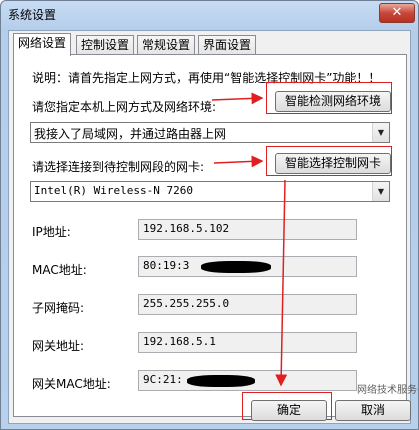 Image resolution: width=419 pixels, height=430 pixels. What do you see at coordinates (249, 239) in the screenshot?
I see `annotation-arrows` at bounding box center [249, 239].